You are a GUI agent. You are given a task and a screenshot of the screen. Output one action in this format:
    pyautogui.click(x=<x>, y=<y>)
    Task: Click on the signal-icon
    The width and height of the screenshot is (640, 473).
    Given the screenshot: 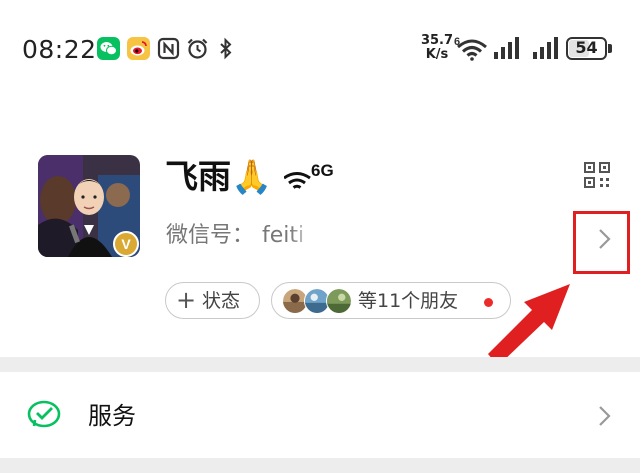 What is the action you would take?
    pyautogui.click(x=506, y=48)
    